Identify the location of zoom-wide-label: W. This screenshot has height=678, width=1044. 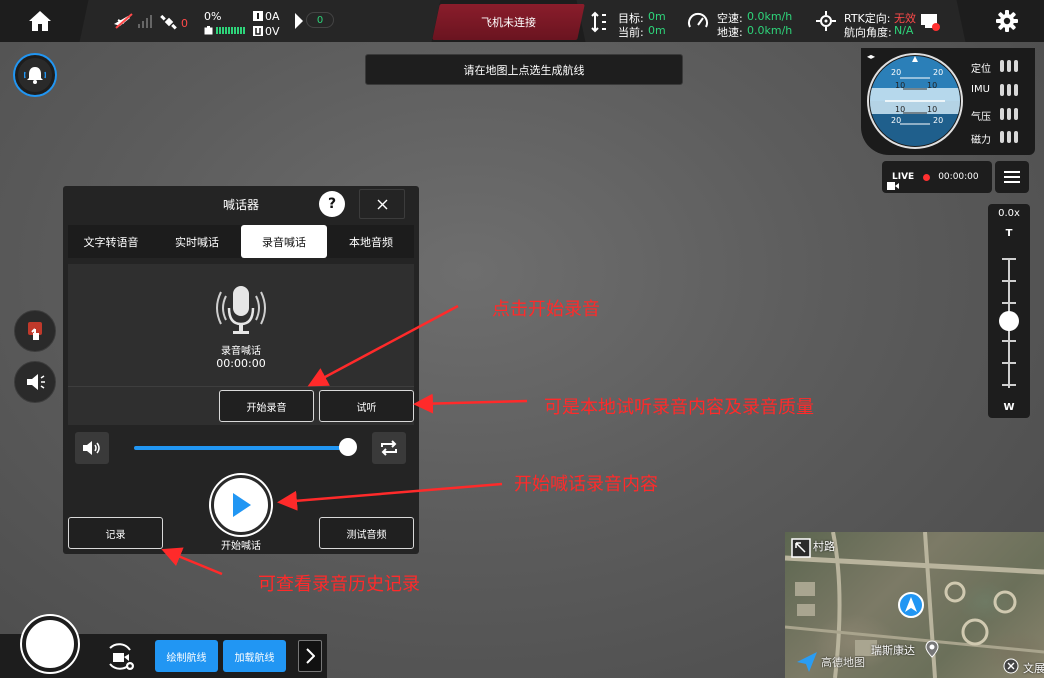
(1009, 407).